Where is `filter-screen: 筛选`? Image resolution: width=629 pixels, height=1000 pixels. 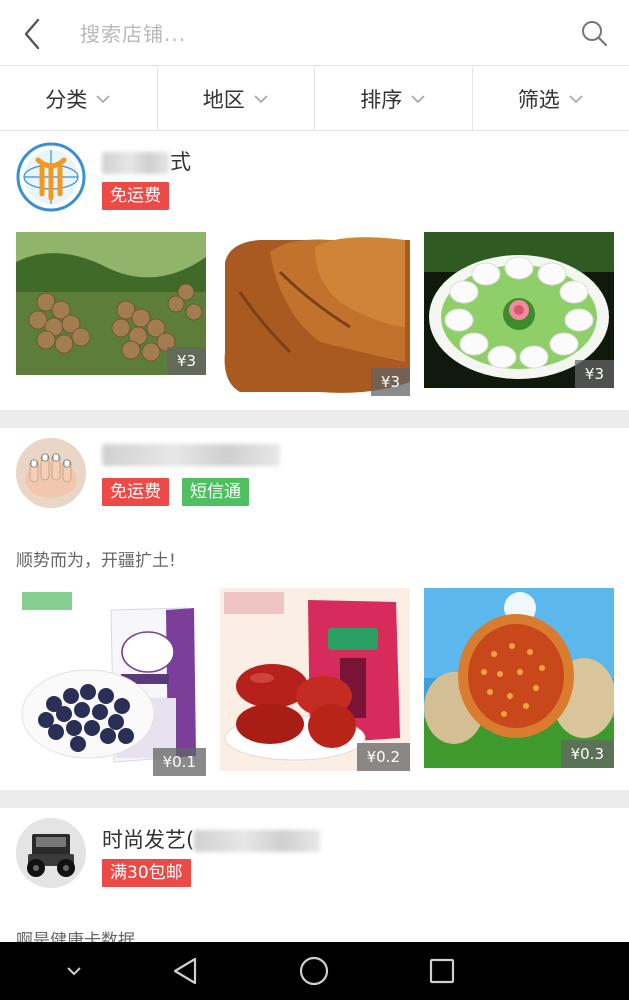 filter-screen: 筛选 is located at coordinates (551, 98).